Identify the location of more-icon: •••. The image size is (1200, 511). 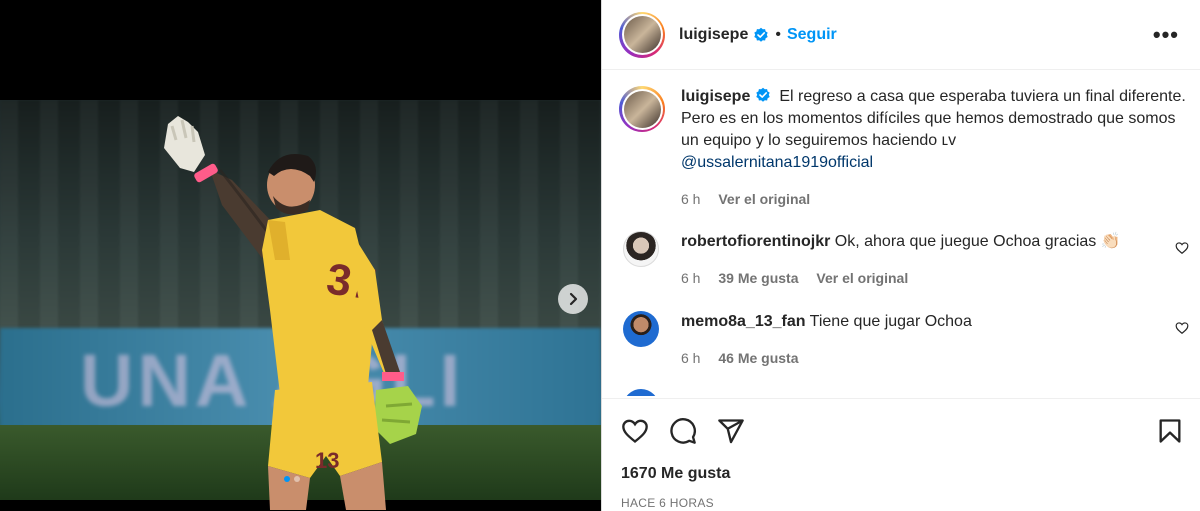
(1166, 35).